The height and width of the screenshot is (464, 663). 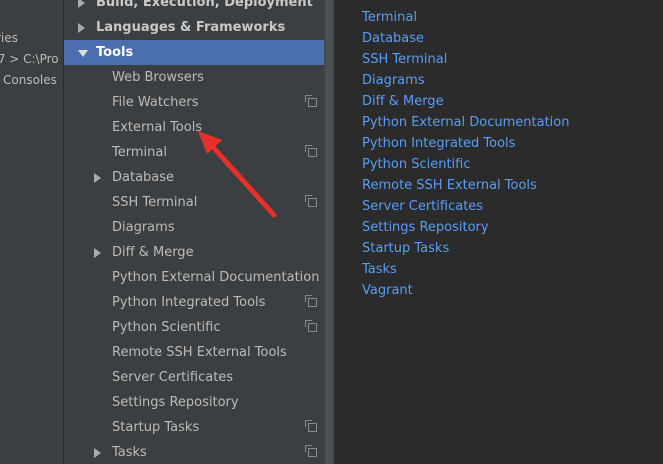 I want to click on tree-row-label: SSH Terminal, so click(x=155, y=202).